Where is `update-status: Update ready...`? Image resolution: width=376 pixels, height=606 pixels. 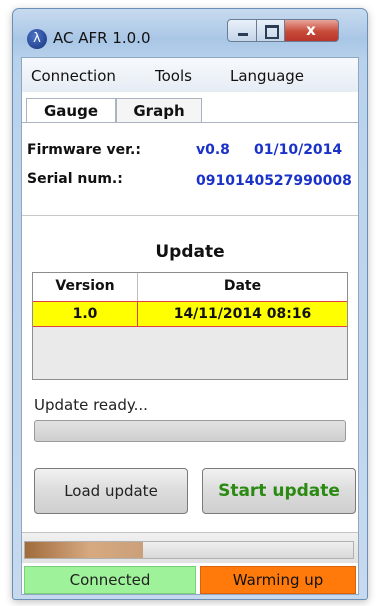 update-status: Update ready... is located at coordinates (91, 405).